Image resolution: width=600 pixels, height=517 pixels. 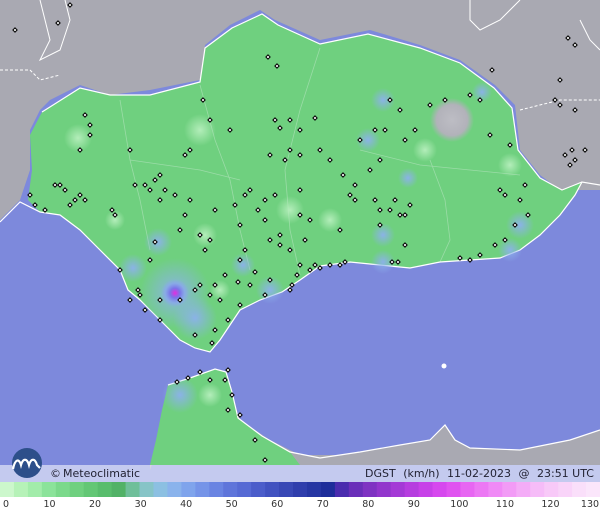 What do you see at coordinates (524, 473) in the screenshot?
I see `at-symbol: @` at bounding box center [524, 473].